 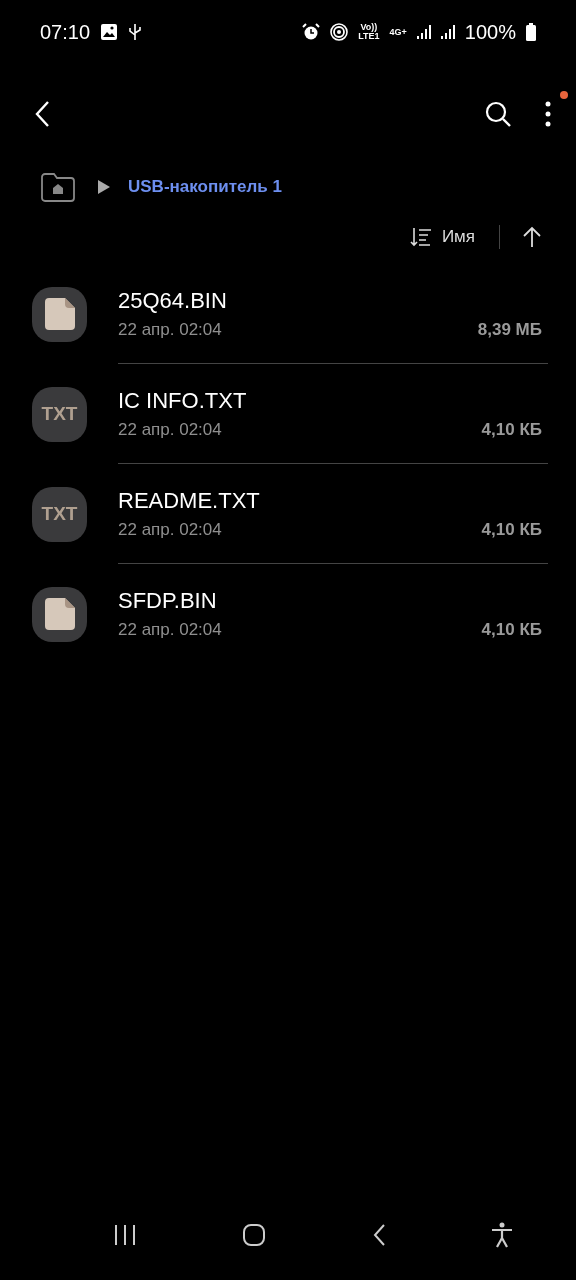 I want to click on battery-icon, so click(x=531, y=32).